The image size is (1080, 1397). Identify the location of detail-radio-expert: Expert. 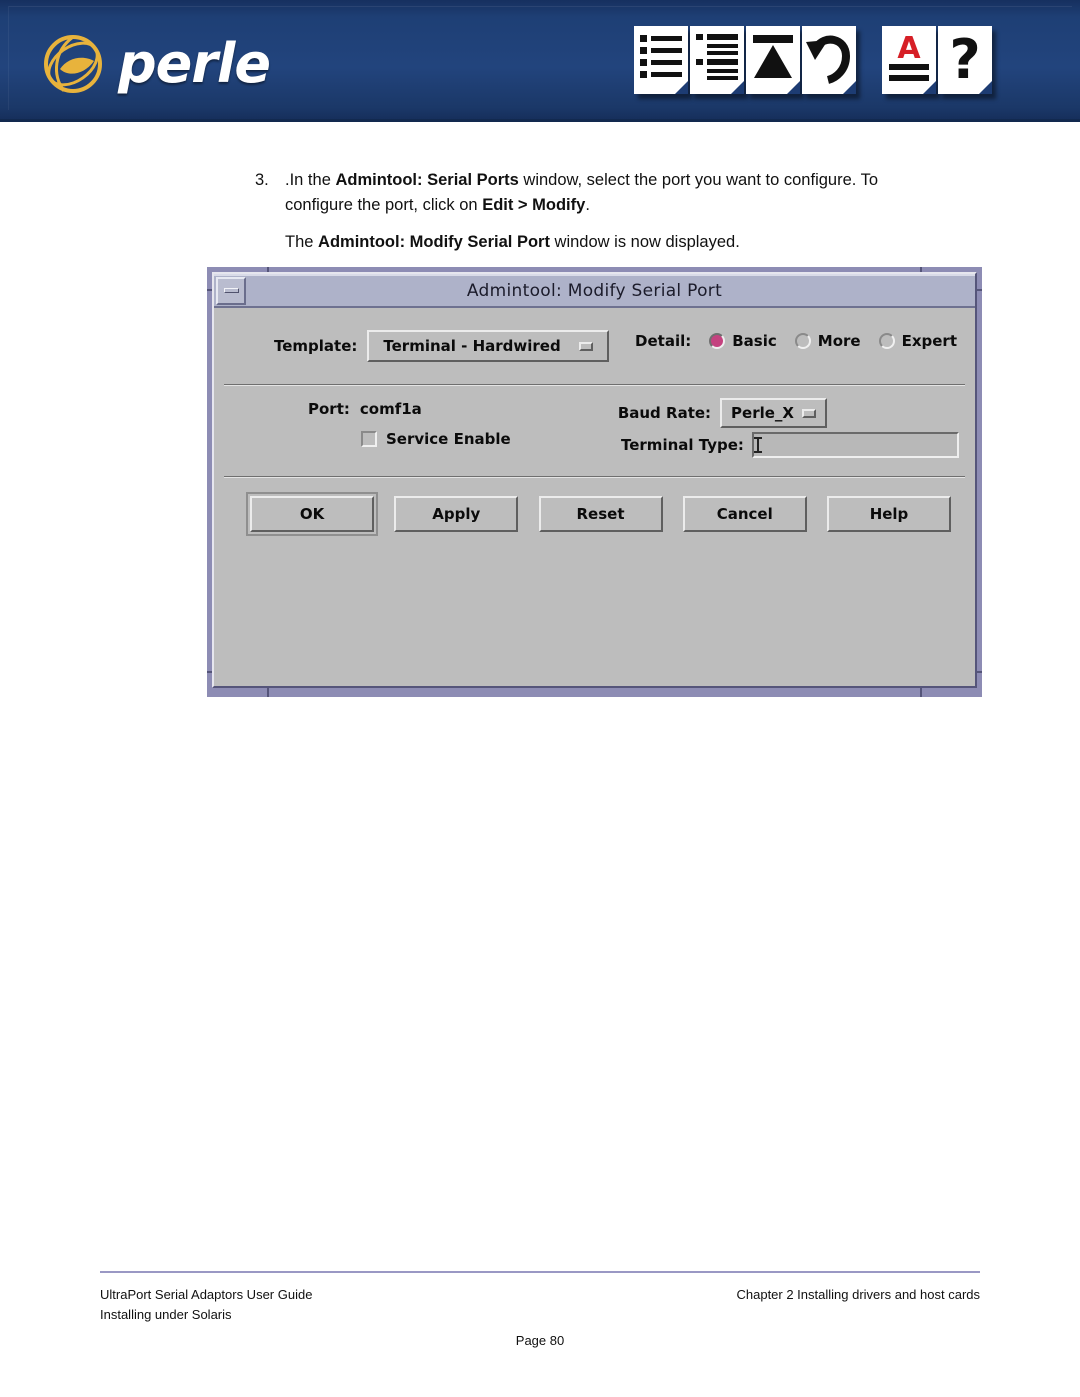
(917, 341).